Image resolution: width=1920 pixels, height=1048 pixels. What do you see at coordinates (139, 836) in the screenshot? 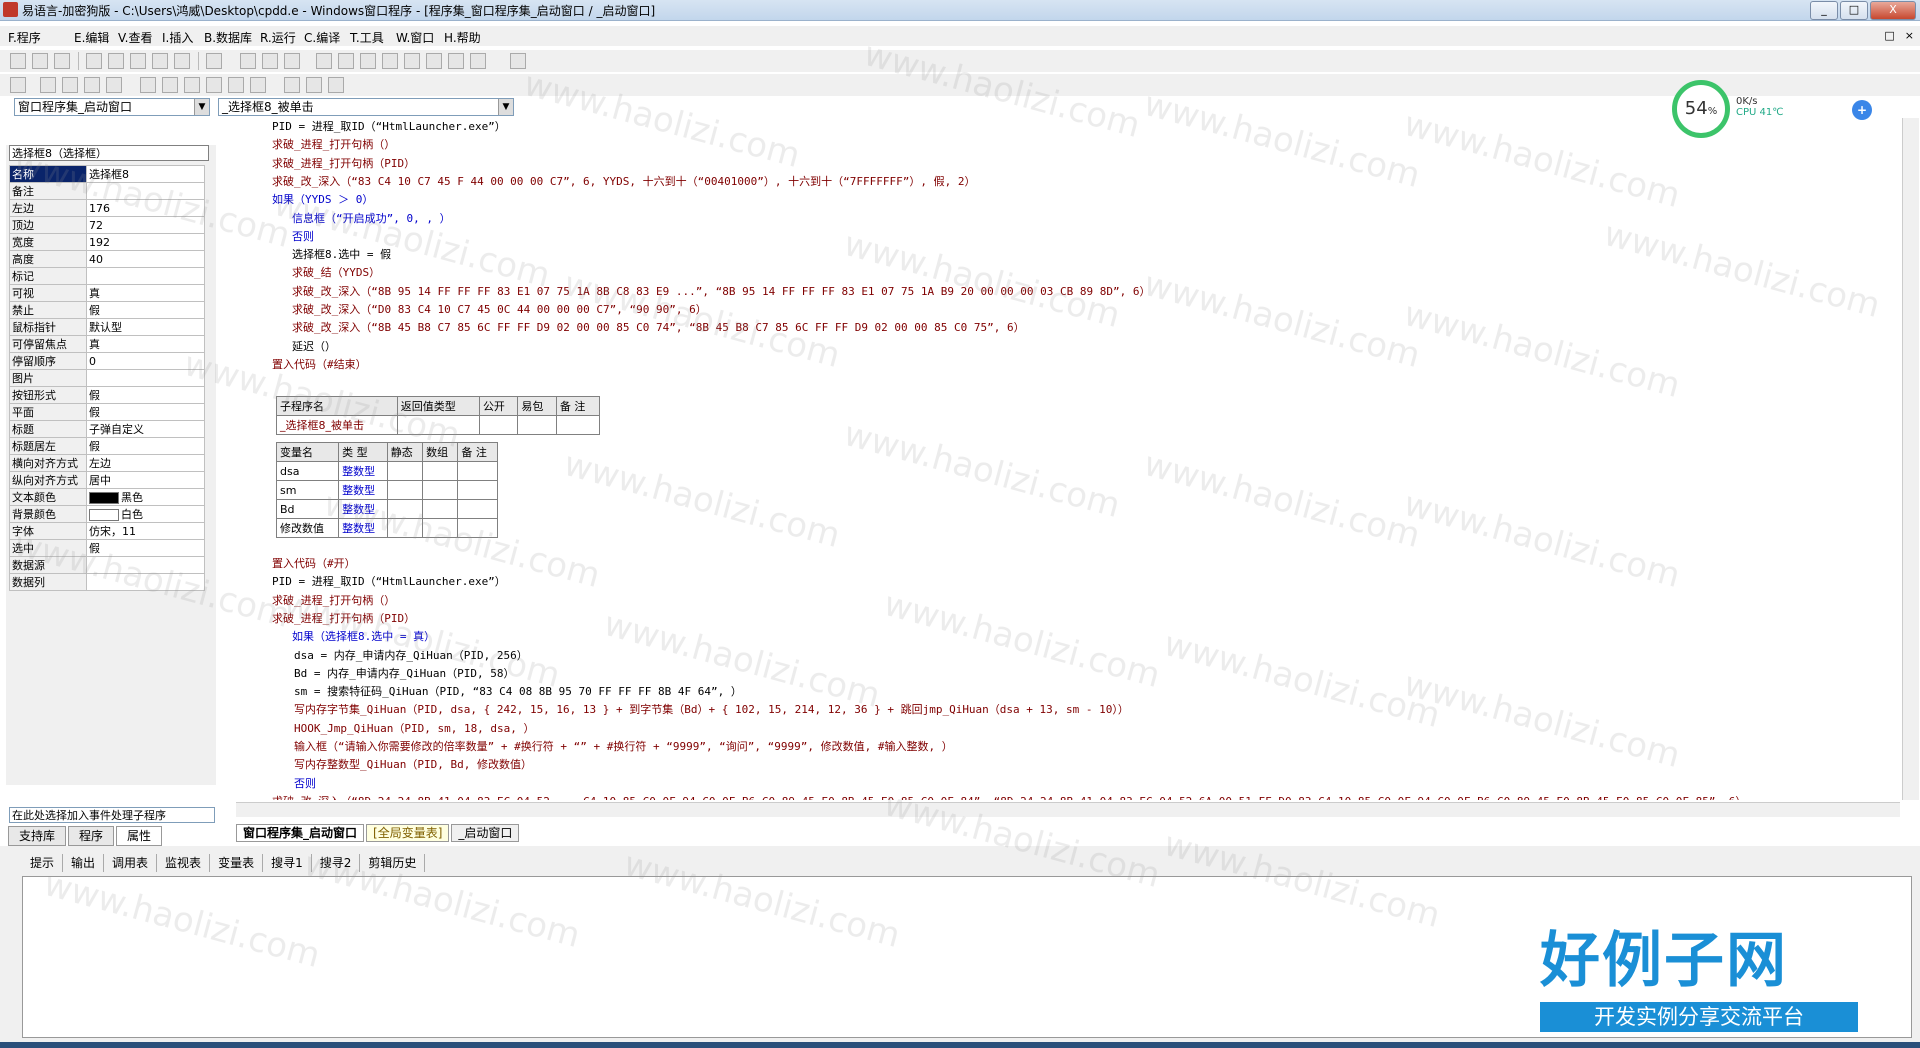
I see `tab-properties: 属性` at bounding box center [139, 836].